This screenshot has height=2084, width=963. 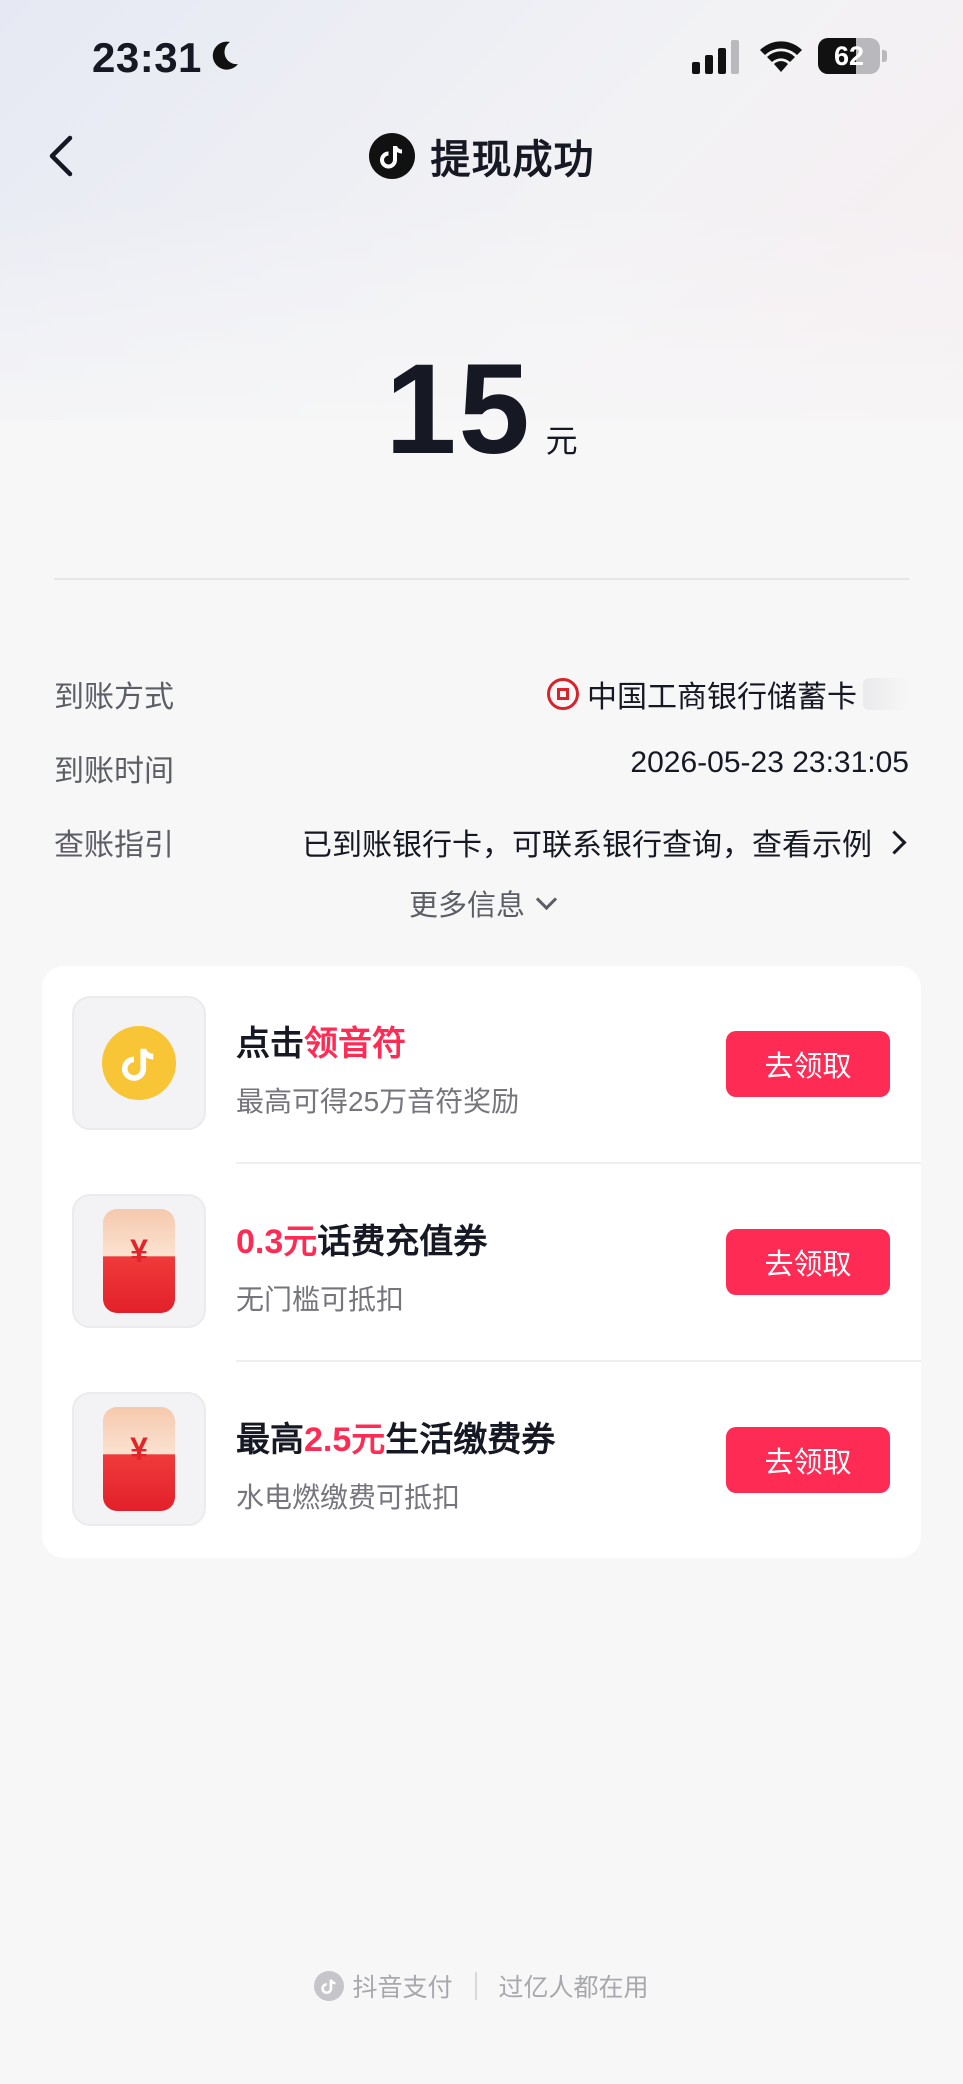 I want to click on detail-value-container: 2026-05-23 23:31:05, so click(x=769, y=763).